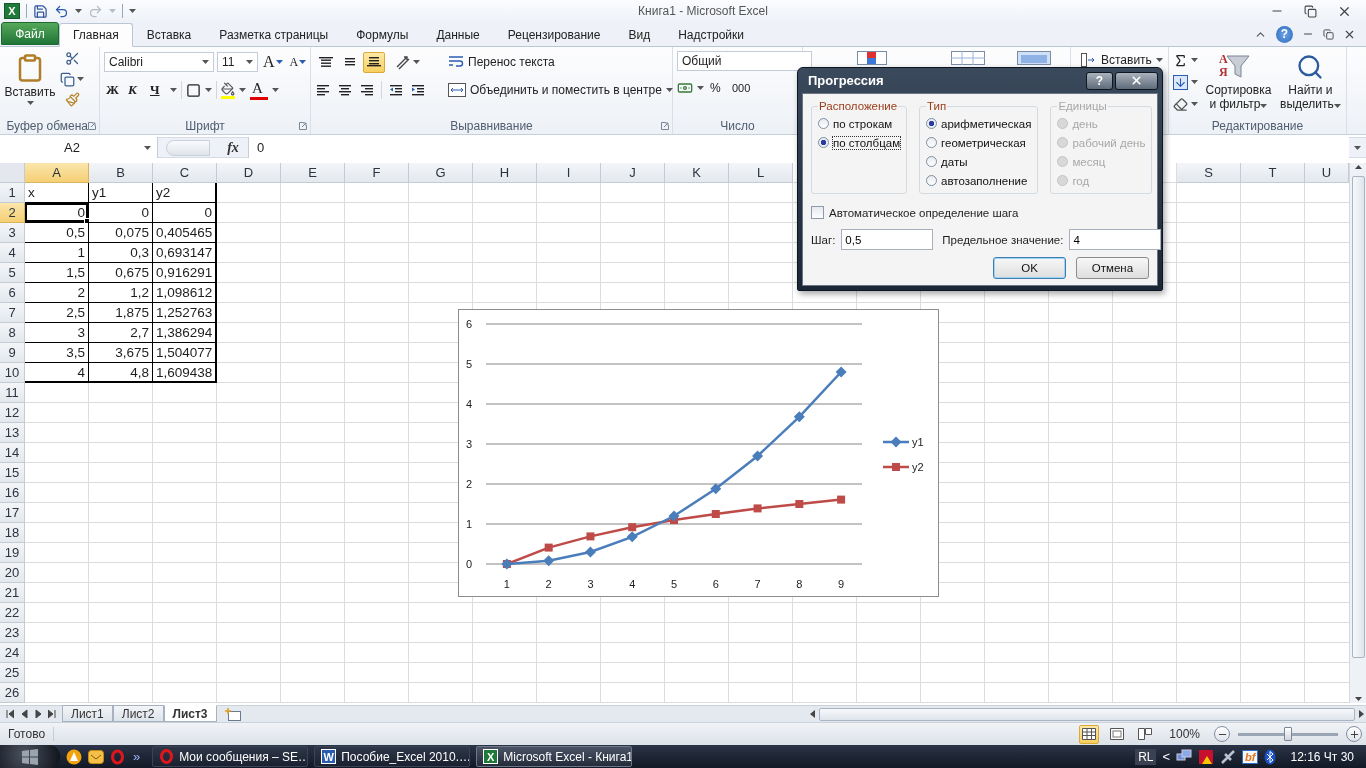 The width and height of the screenshot is (1366, 768). Describe the element at coordinates (185, 253) in the screenshot. I see `table-cell: 0,693147` at that location.